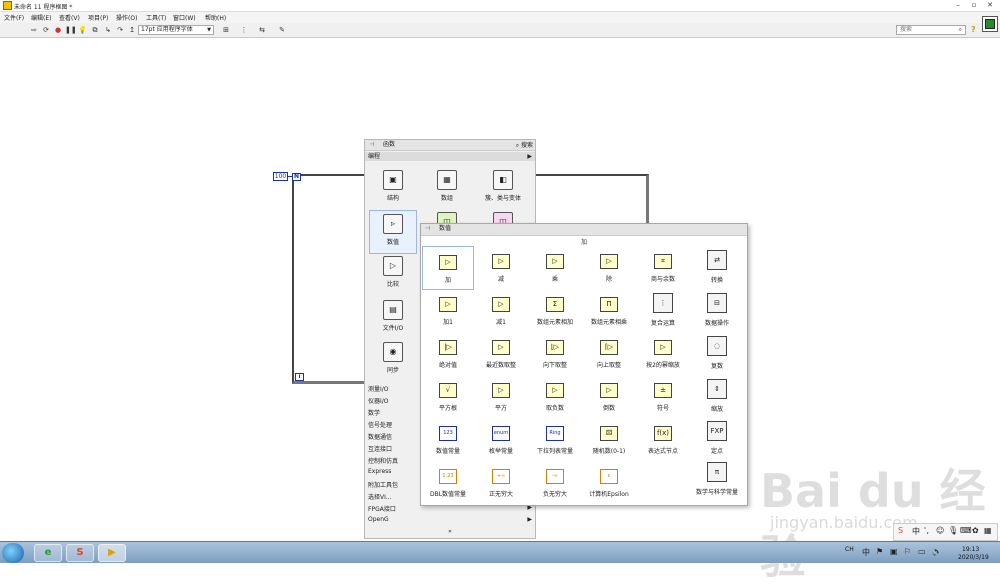 This screenshot has height=587, width=1000. What do you see at coordinates (378, 519) in the screenshot?
I see `palette-category-openg: OpenG` at bounding box center [378, 519].